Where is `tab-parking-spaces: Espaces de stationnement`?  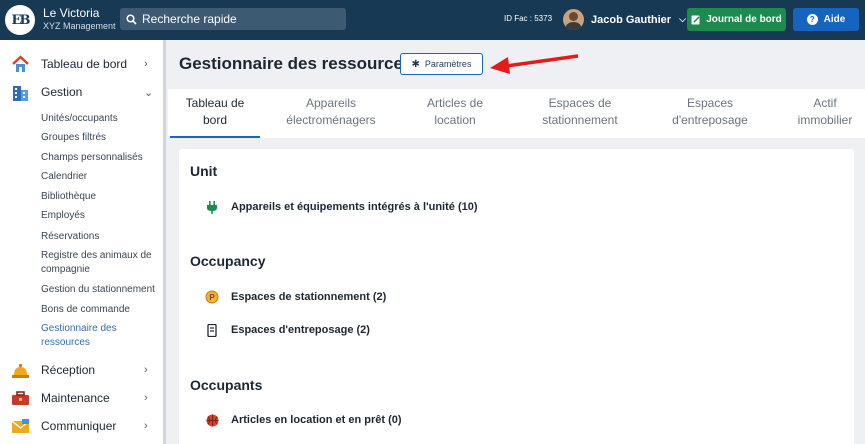
tab-parking-spaces: Espaces de stationnement is located at coordinates (580, 112).